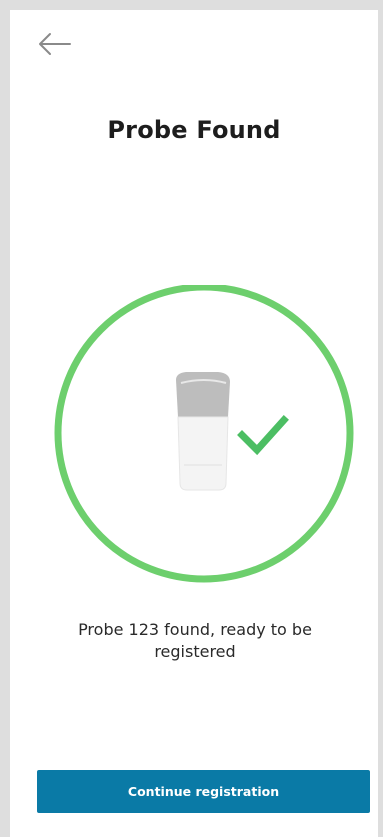 This screenshot has width=383, height=837. Describe the element at coordinates (203, 791) in the screenshot. I see `continue-registration-button: Continue registration` at that location.